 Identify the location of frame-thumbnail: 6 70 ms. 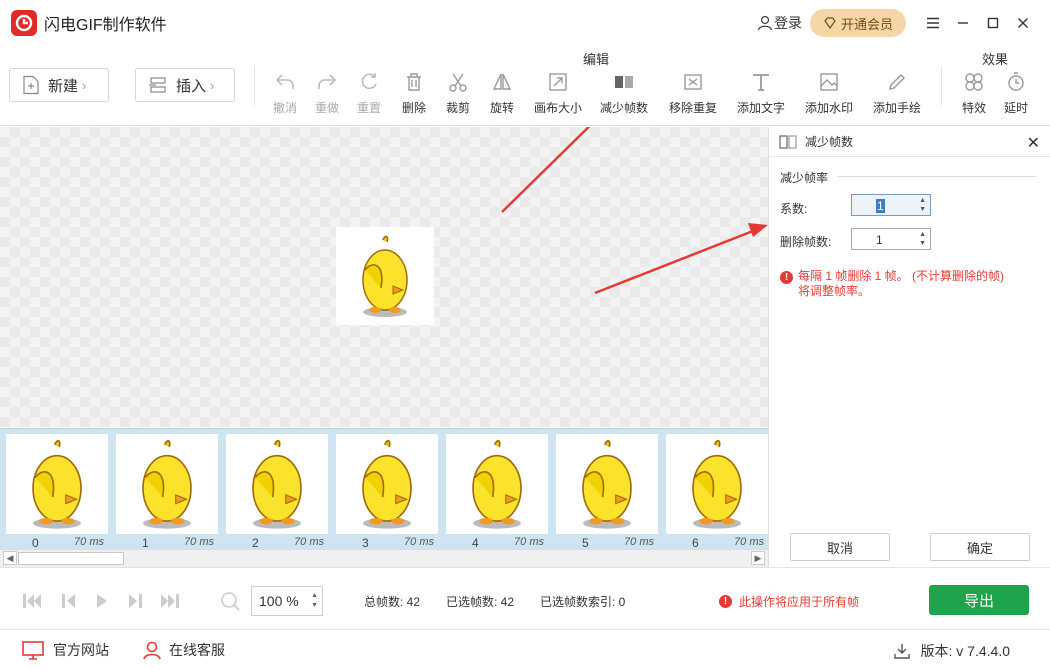
(716, 490).